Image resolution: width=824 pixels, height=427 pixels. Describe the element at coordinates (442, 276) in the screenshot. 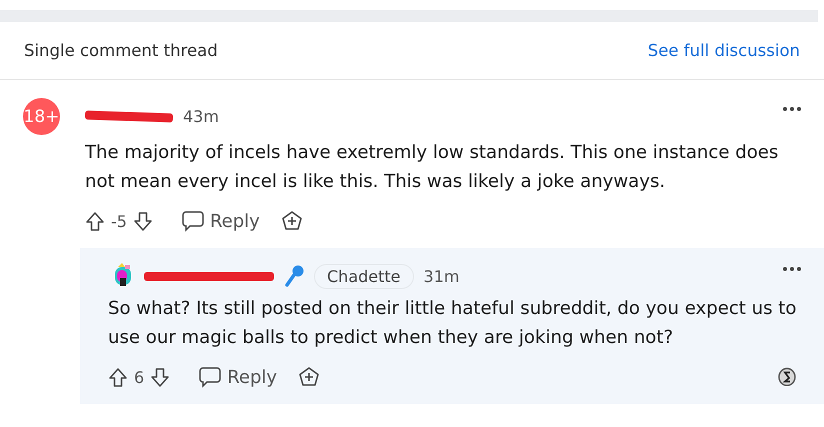

I see `timestamp: 31m` at that location.